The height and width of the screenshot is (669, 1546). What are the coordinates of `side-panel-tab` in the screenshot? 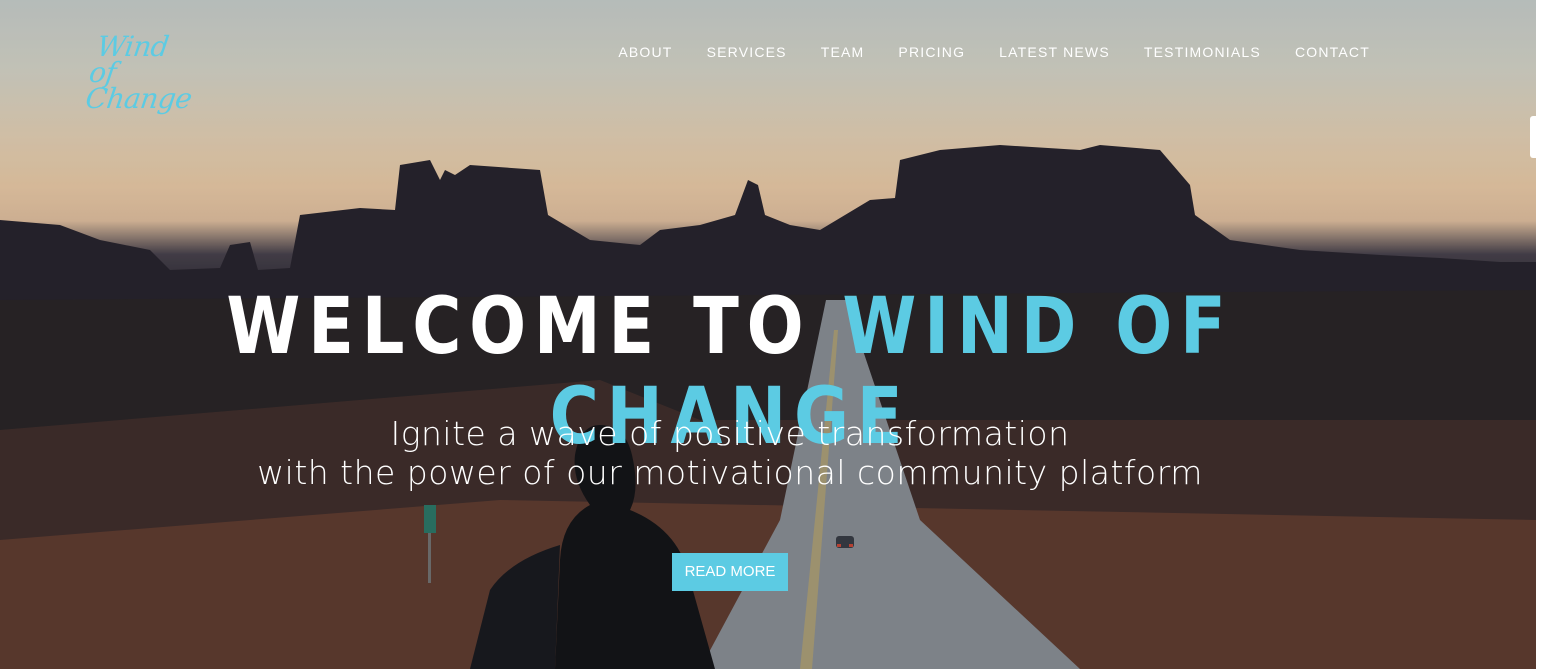 It's located at (1535, 137).